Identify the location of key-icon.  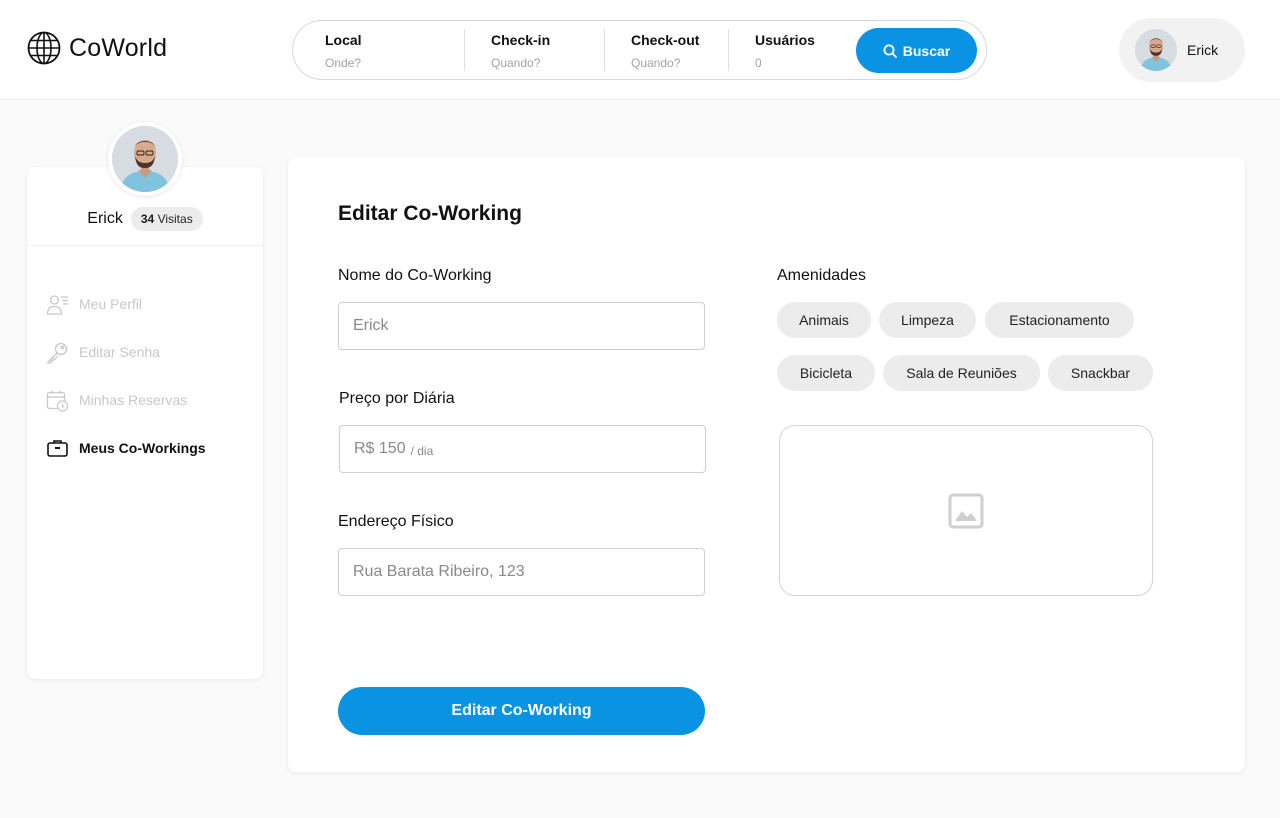
(57, 353).